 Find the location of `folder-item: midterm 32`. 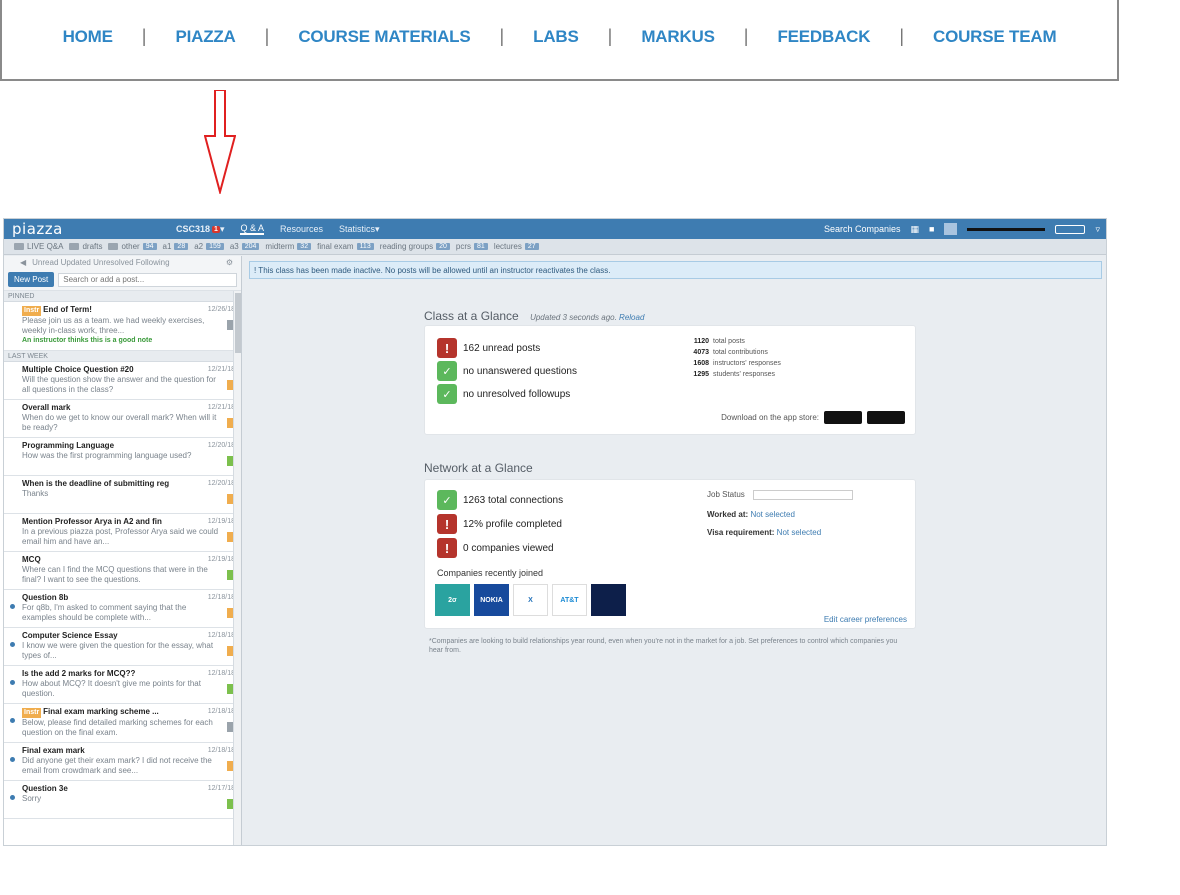

folder-item: midterm 32 is located at coordinates (288, 246).